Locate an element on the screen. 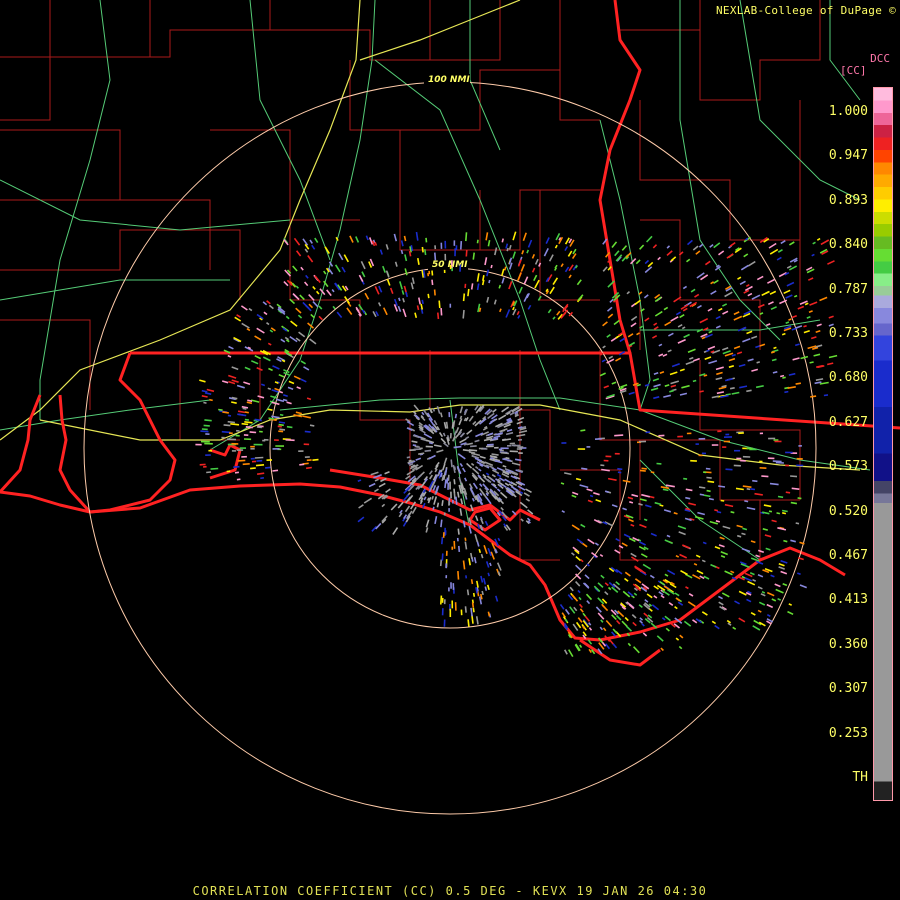 The width and height of the screenshot is (900, 900). colorbar-tick-label: 0.467 is located at coordinates (848, 555).